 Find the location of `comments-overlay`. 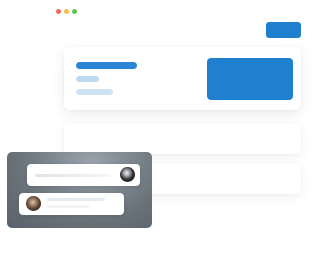

comments-overlay is located at coordinates (79, 190).